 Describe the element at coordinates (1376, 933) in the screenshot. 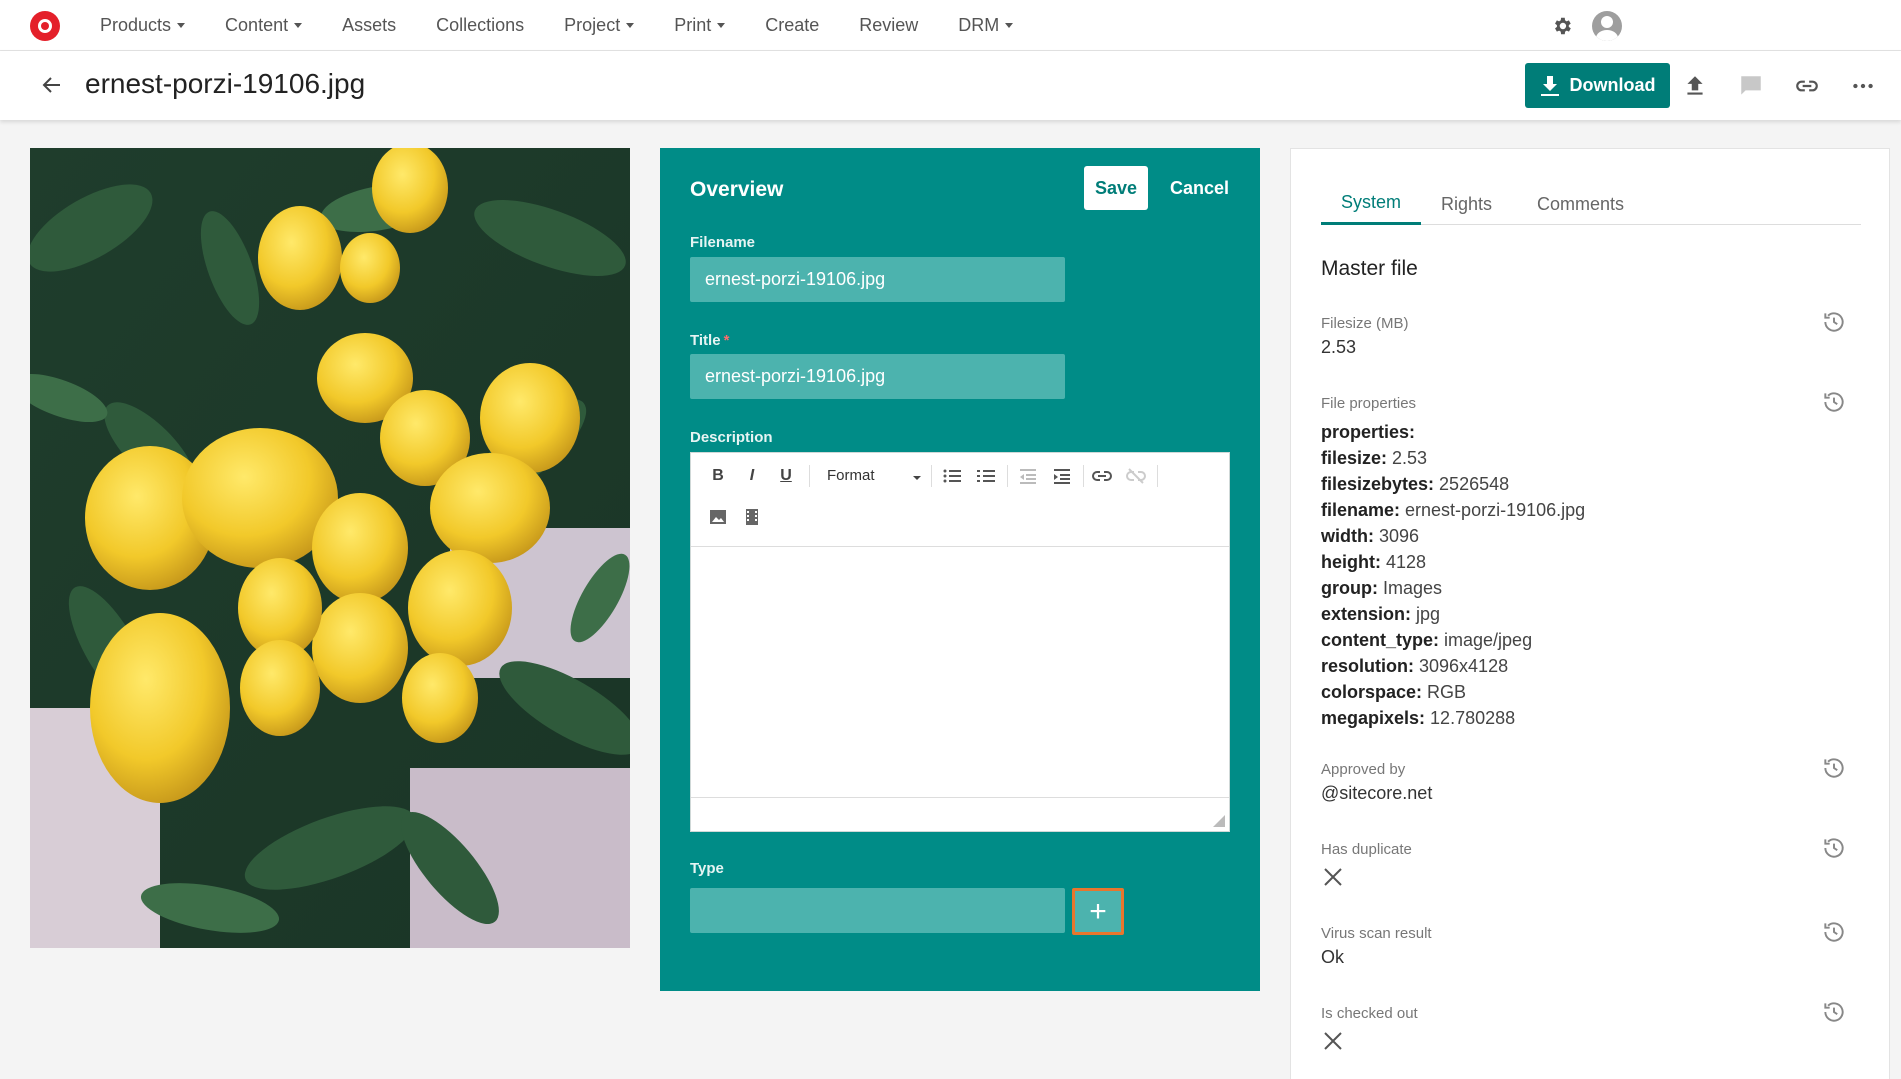

I see `virus-scan-label: Virus scan result` at that location.